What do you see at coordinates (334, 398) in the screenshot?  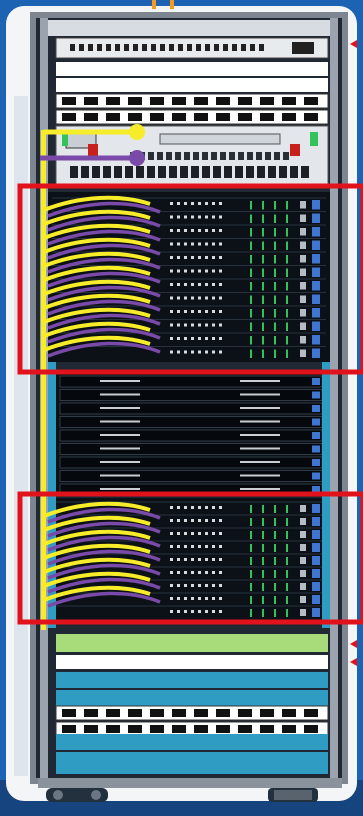 I see `rack-rail-right` at bounding box center [334, 398].